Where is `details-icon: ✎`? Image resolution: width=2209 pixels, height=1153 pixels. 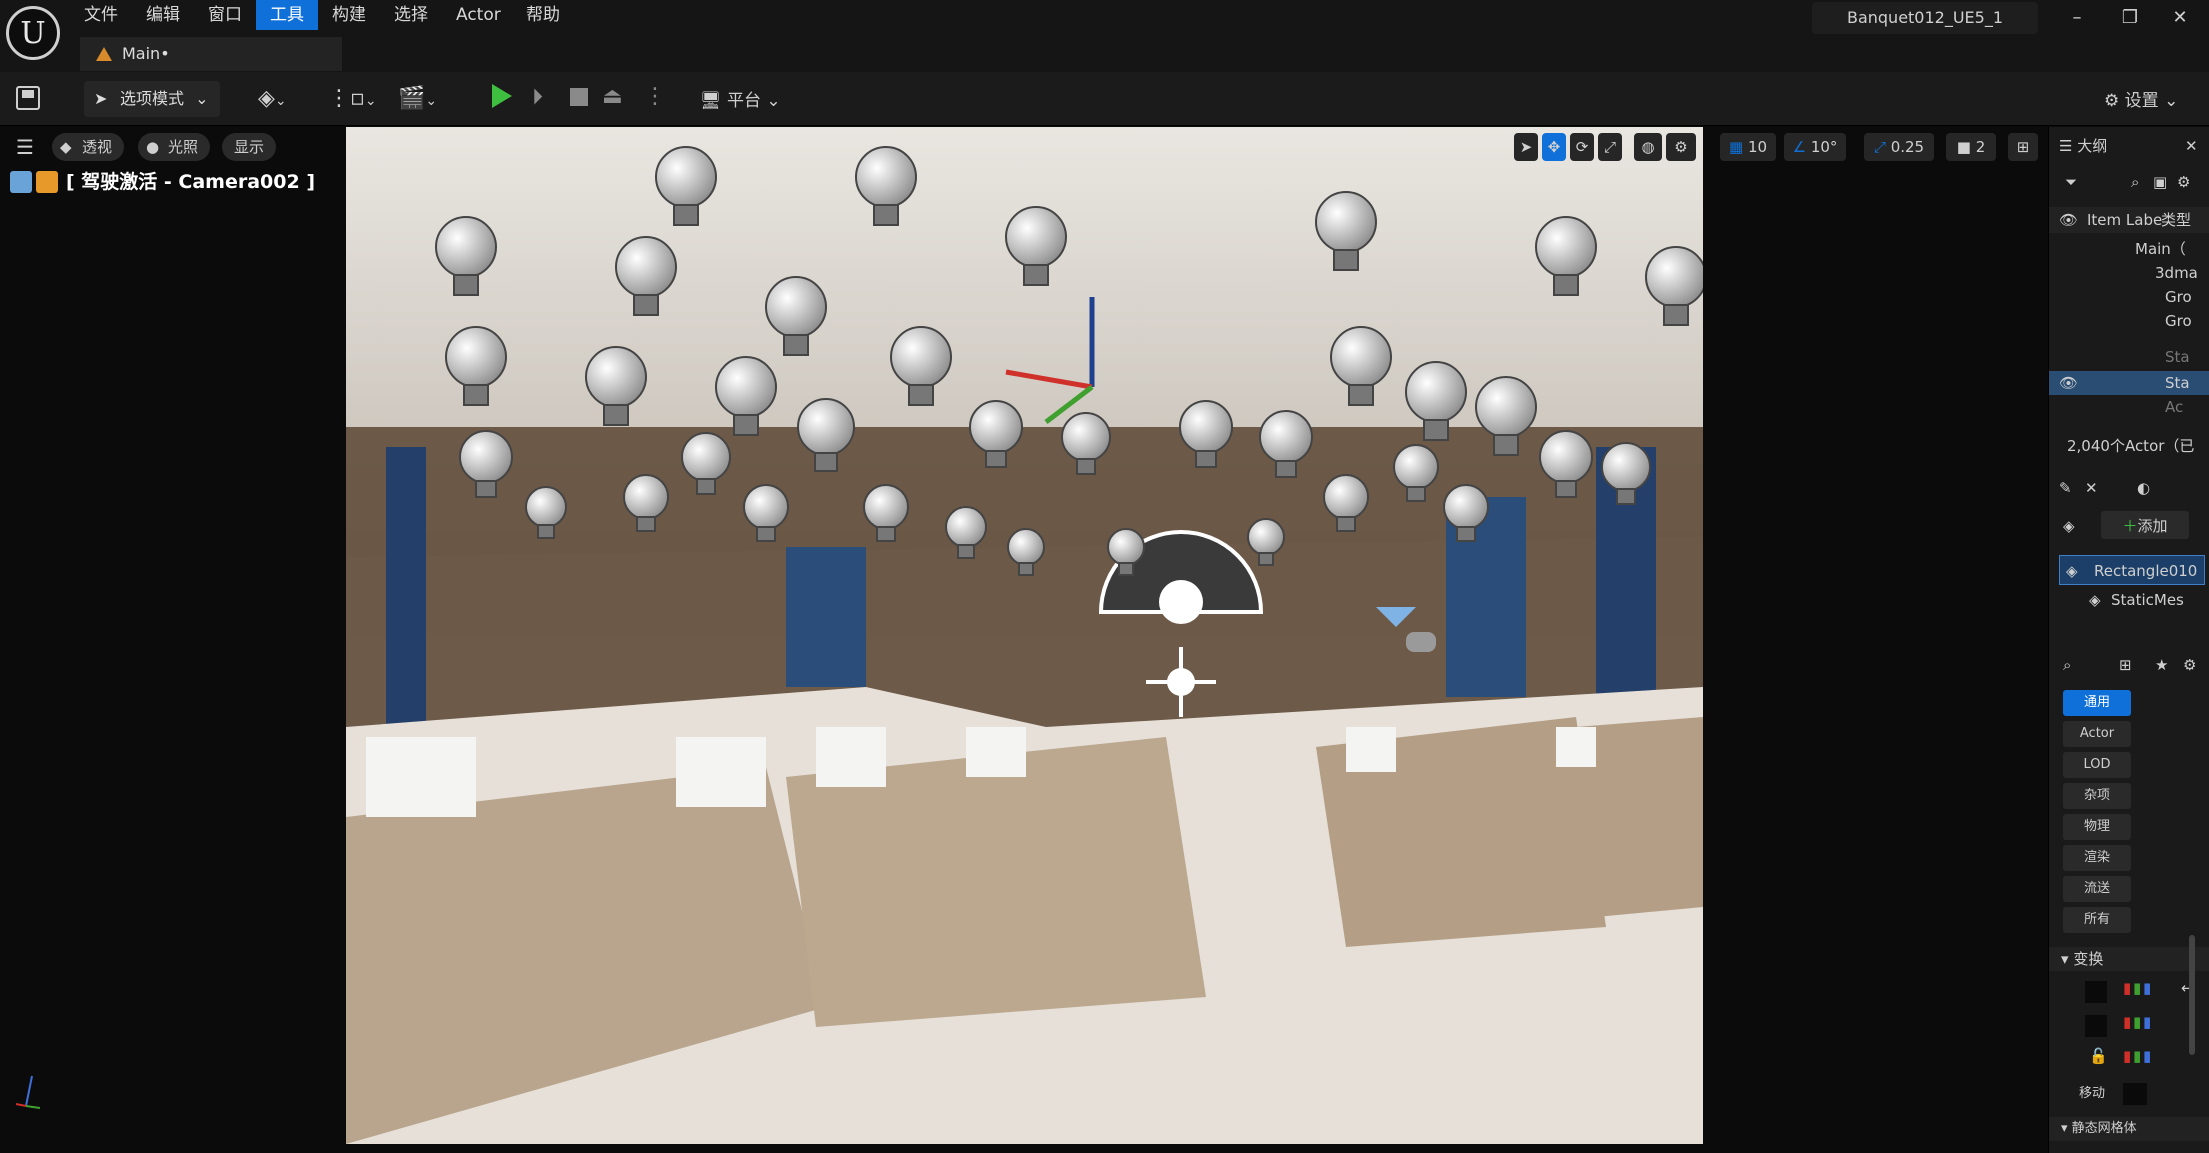
details-icon: ✎ is located at coordinates (2065, 488).